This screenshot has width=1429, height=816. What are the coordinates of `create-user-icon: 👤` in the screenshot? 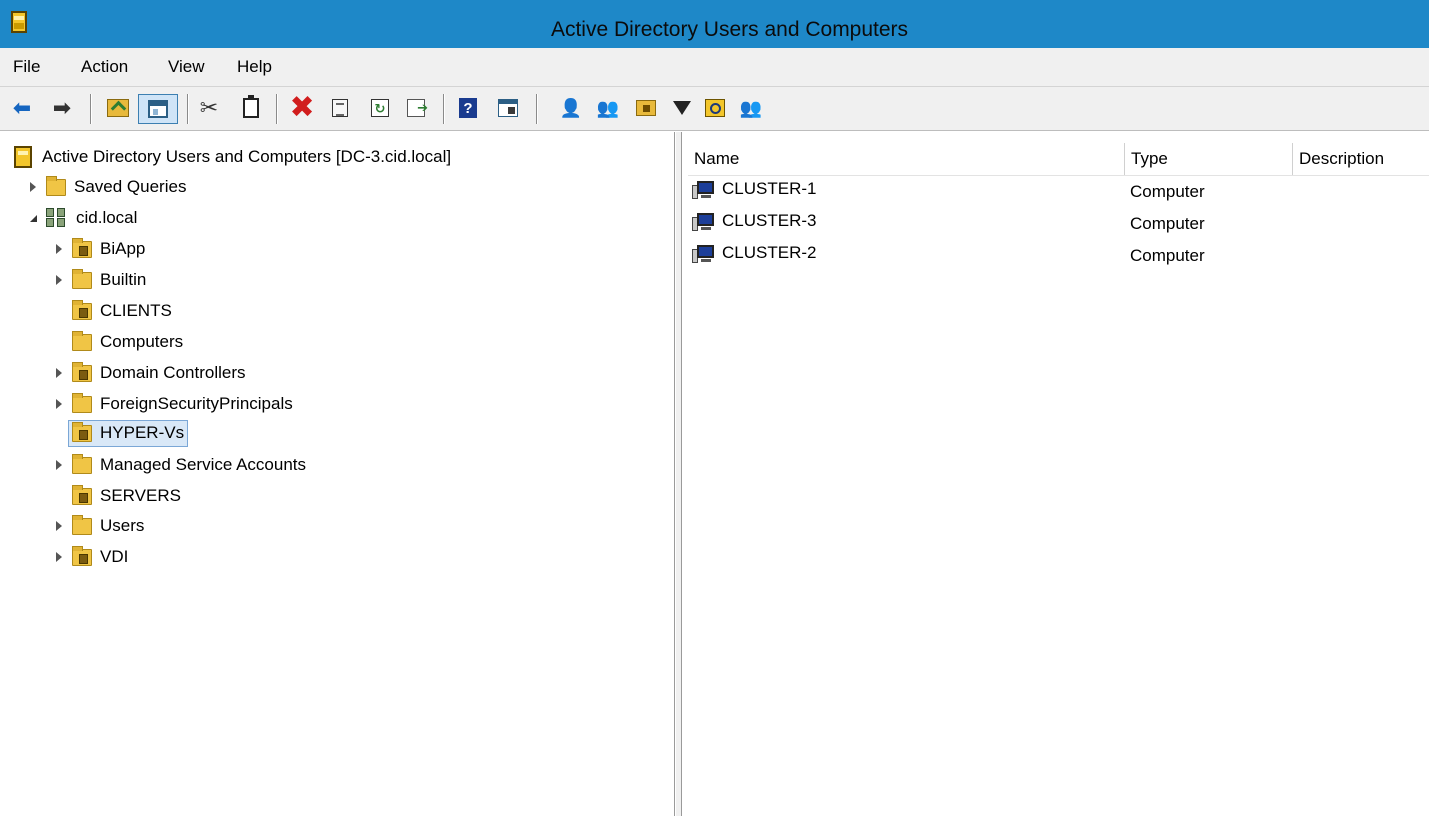 It's located at (571, 108).